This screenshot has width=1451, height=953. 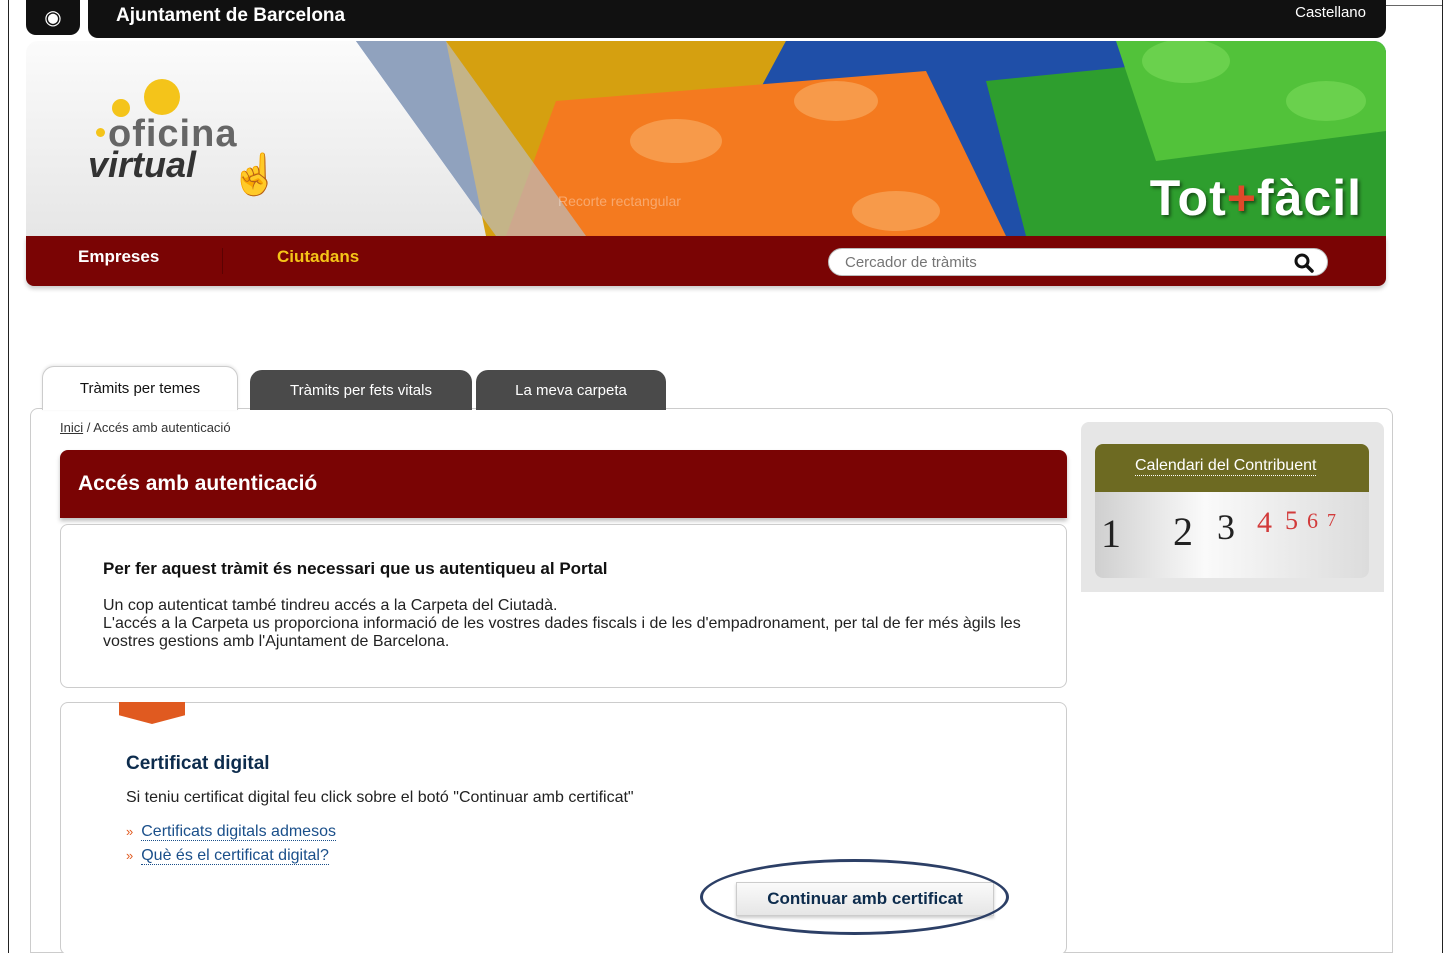 What do you see at coordinates (1065, 262) in the screenshot?
I see `search-input` at bounding box center [1065, 262].